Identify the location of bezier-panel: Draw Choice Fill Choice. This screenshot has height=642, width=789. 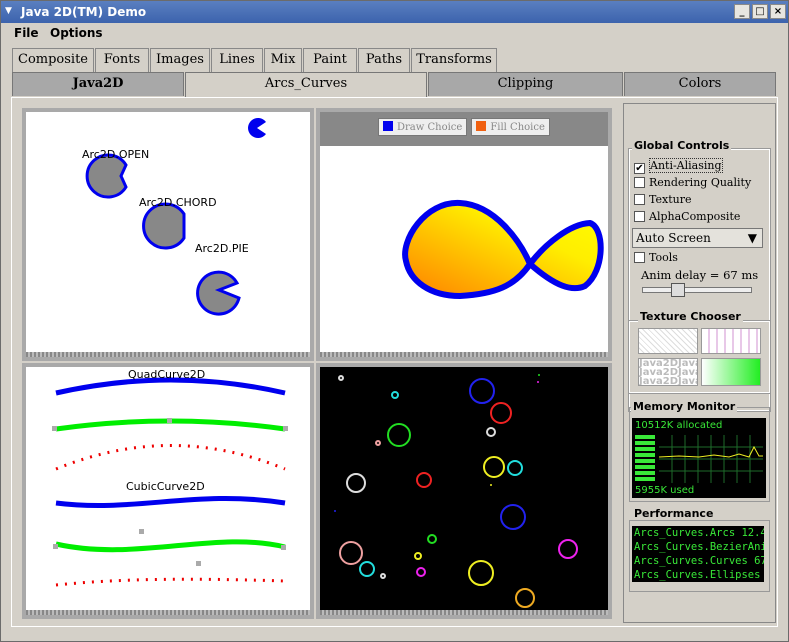
(464, 234).